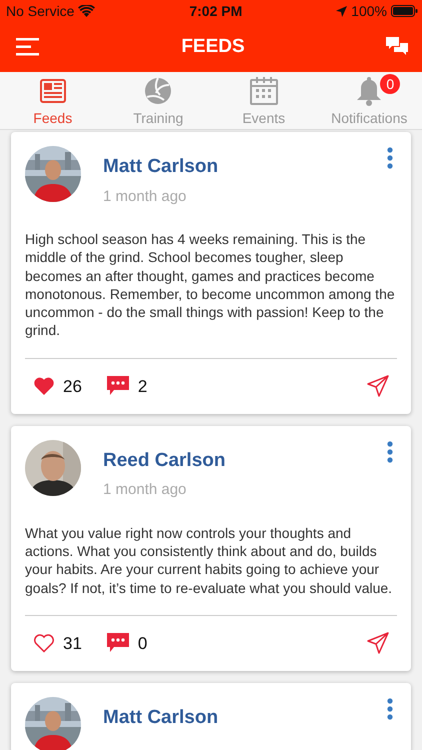 This screenshot has width=422, height=750. I want to click on tab: 0 Notifications, so click(369, 100).